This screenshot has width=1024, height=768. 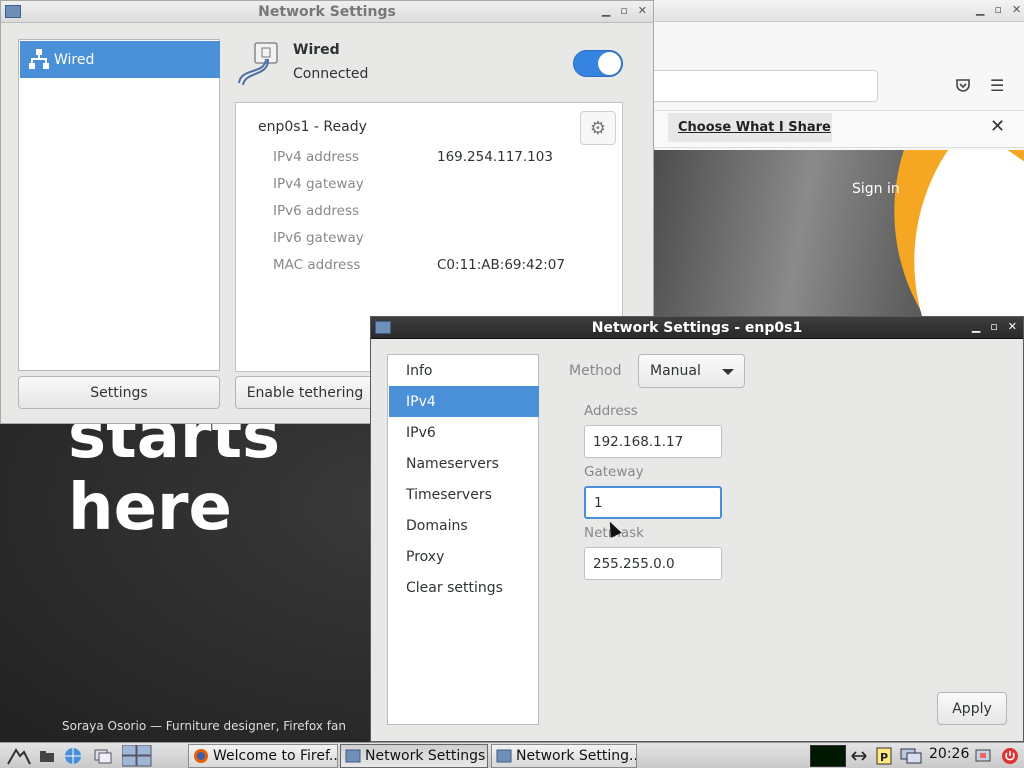 What do you see at coordinates (614, 472) in the screenshot?
I see `gateway-label: Gateway` at bounding box center [614, 472].